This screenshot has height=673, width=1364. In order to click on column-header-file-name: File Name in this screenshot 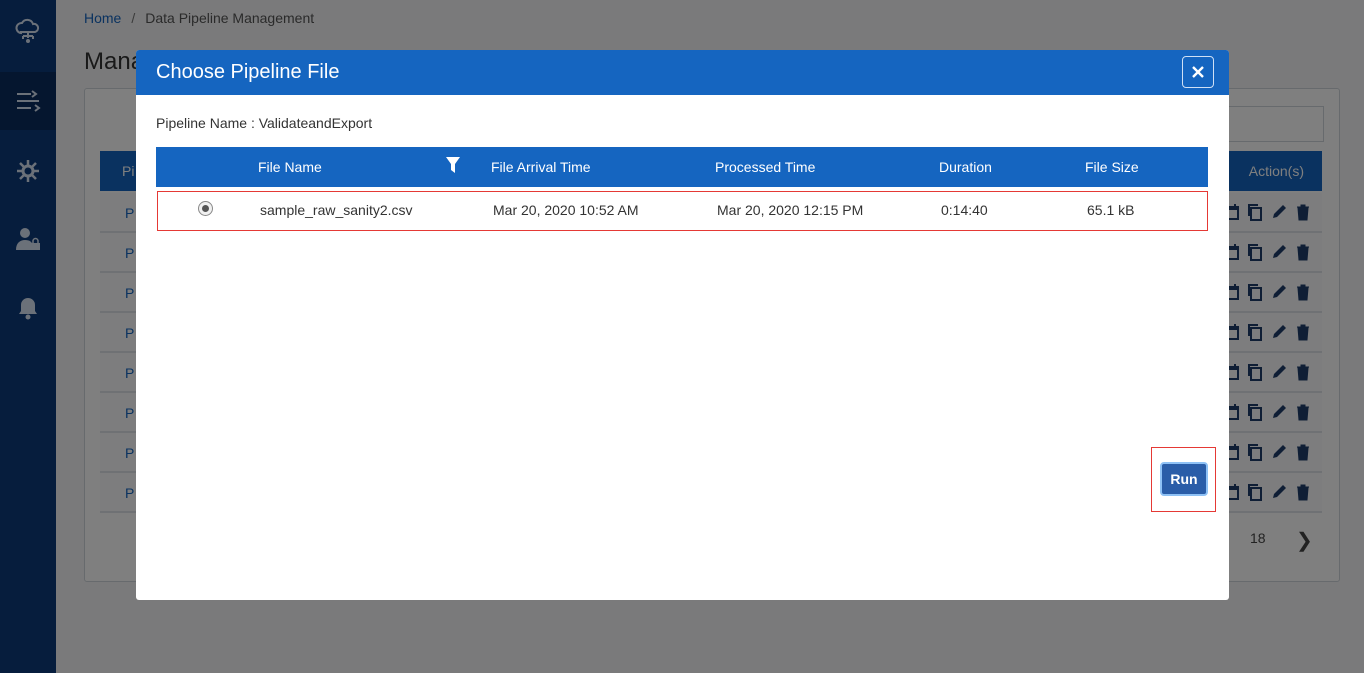, I will do `click(290, 167)`.